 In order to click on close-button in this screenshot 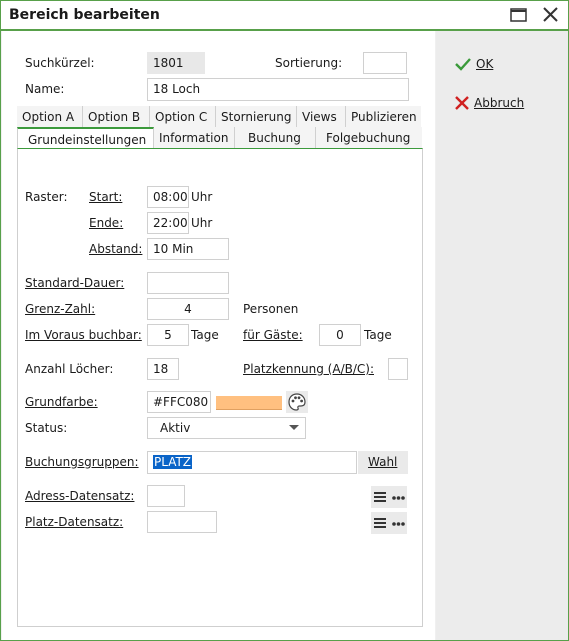, I will do `click(551, 15)`.